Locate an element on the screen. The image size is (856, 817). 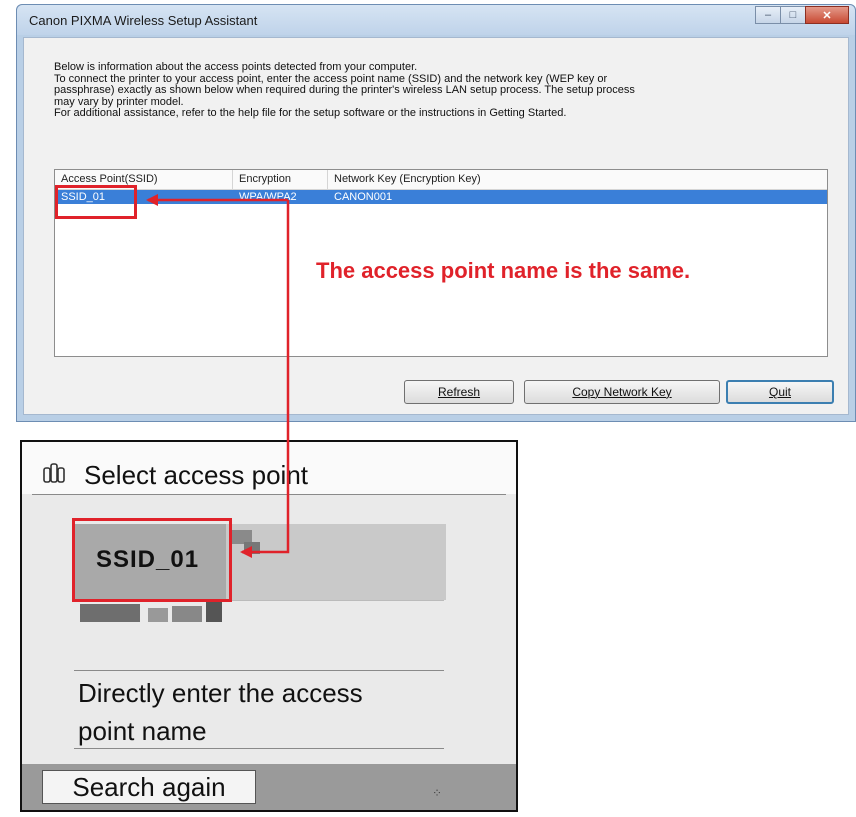
connector-arrows is located at coordinates (218, 376).